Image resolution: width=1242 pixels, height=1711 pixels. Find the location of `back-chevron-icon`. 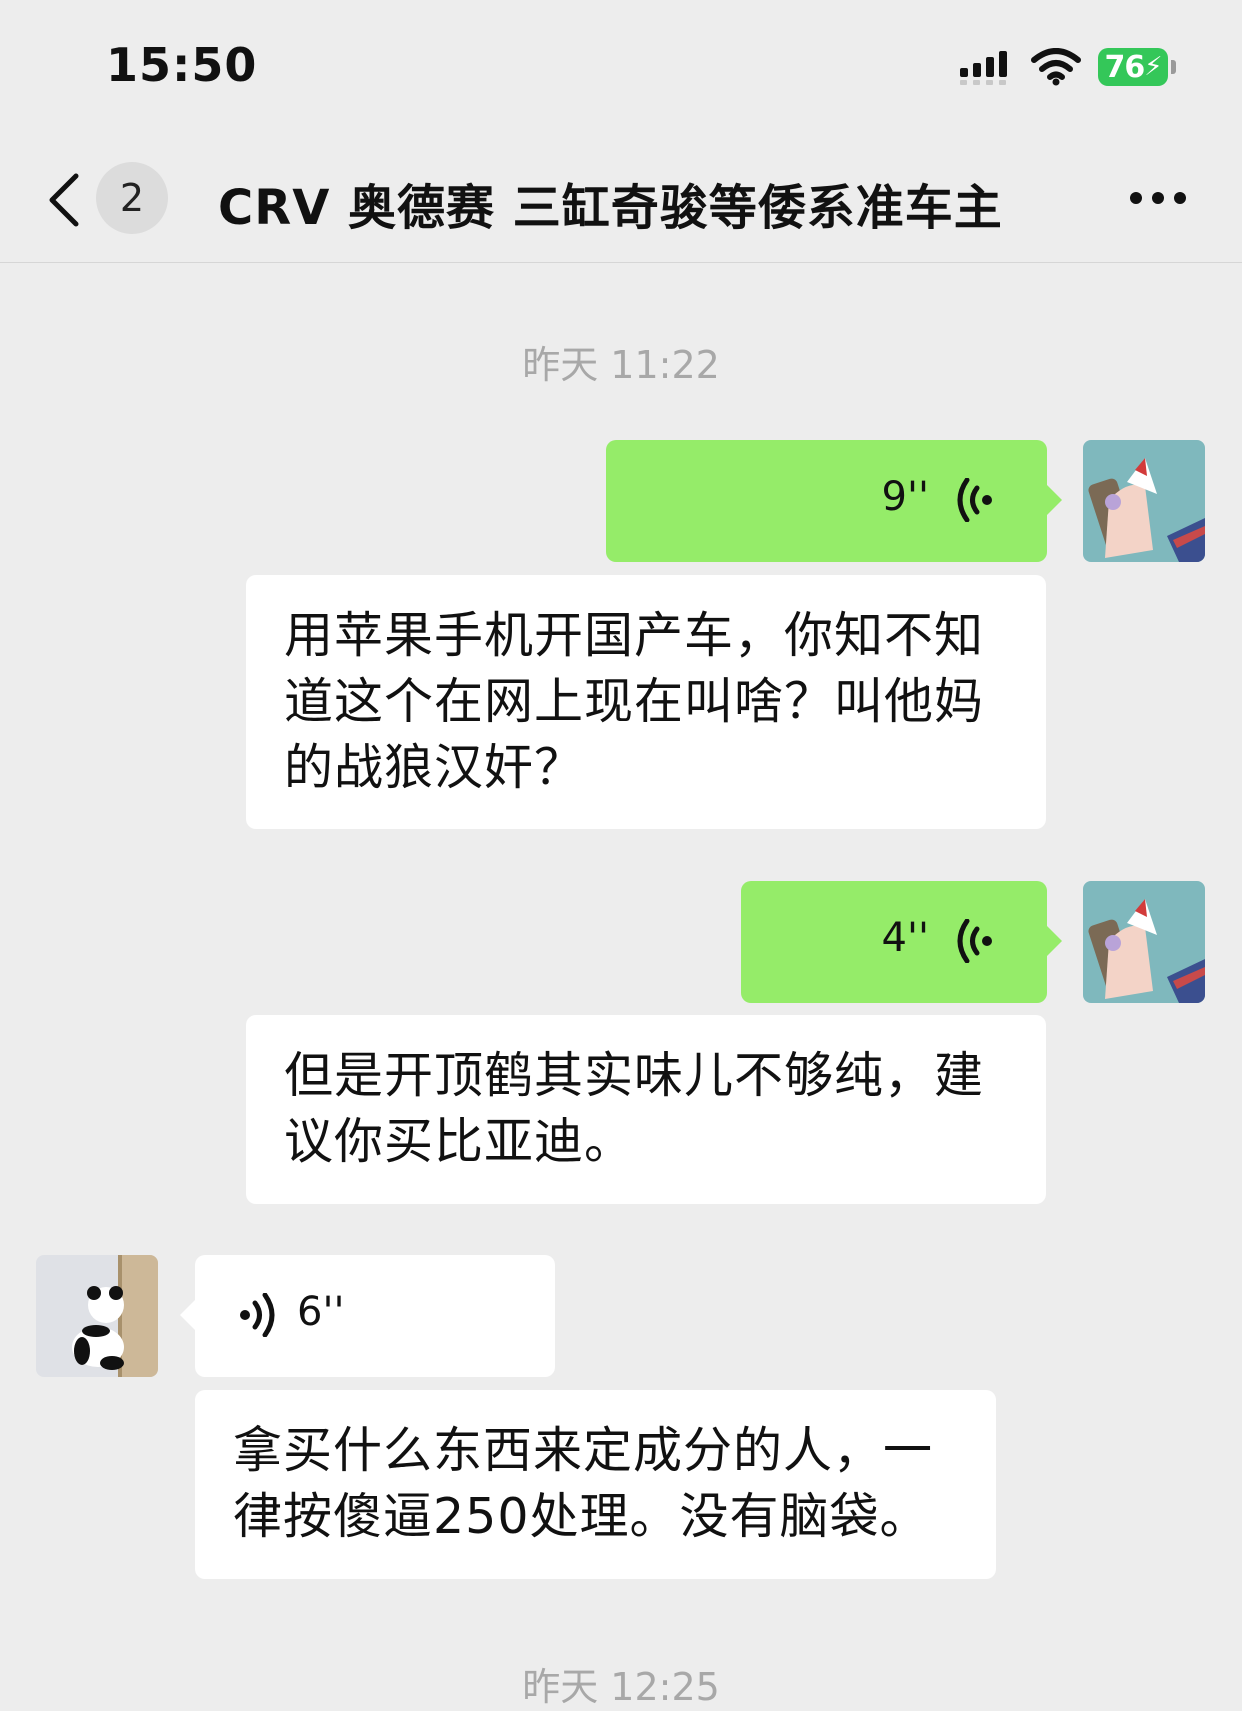

back-chevron-icon is located at coordinates (64, 200).